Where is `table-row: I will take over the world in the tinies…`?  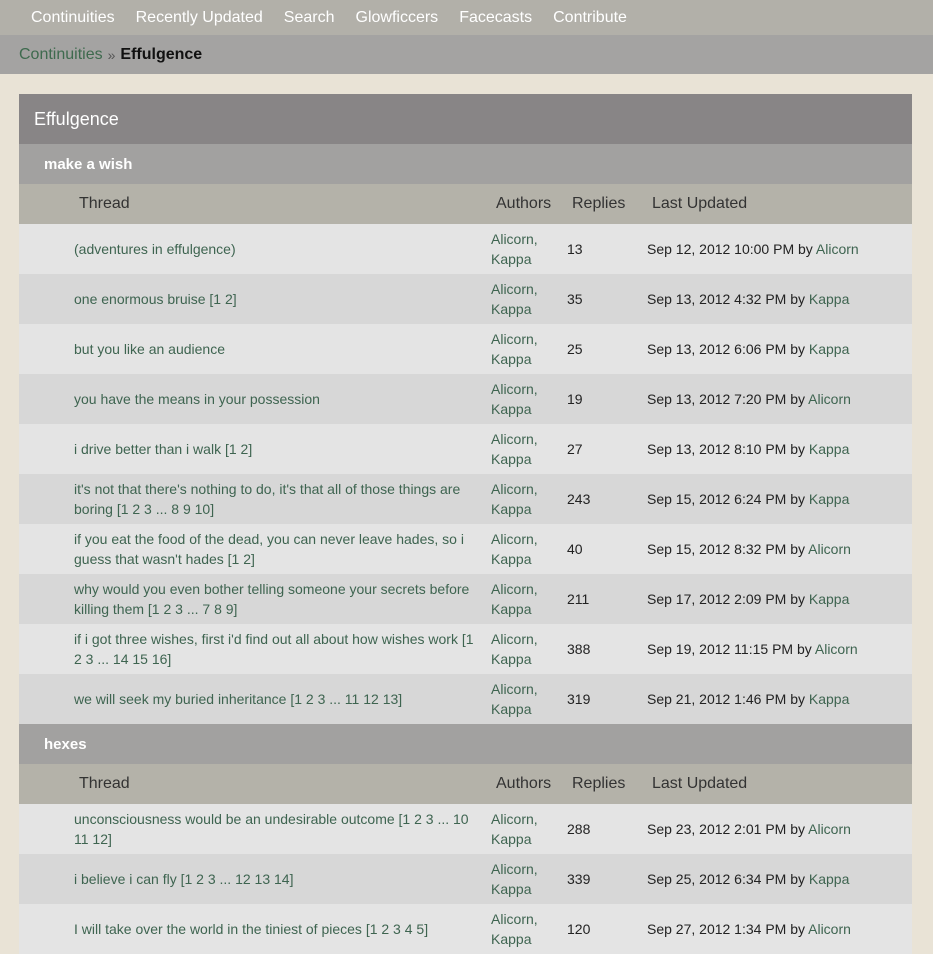 table-row: I will take over the world in the tinies… is located at coordinates (465, 929).